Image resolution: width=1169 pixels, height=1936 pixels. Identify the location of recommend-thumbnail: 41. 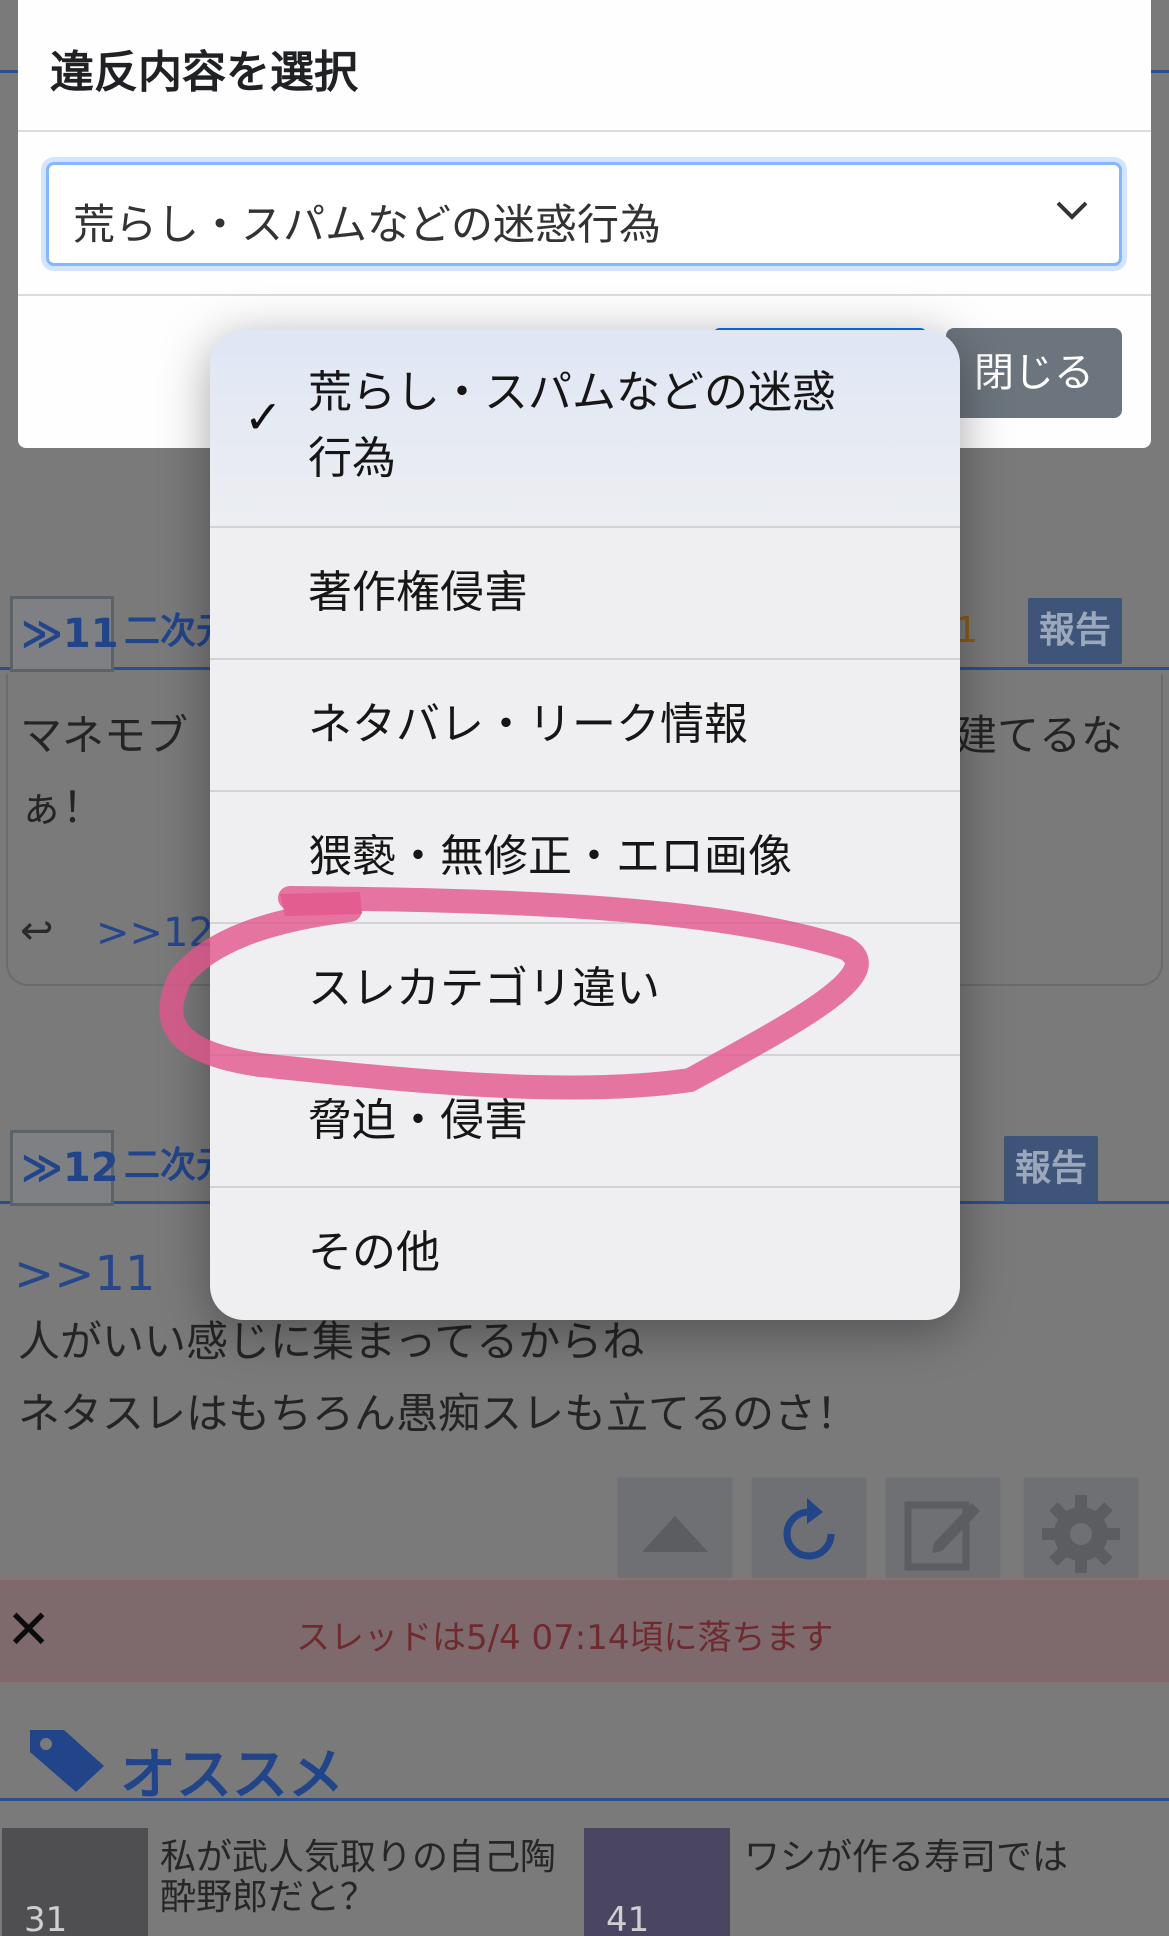
(657, 1882).